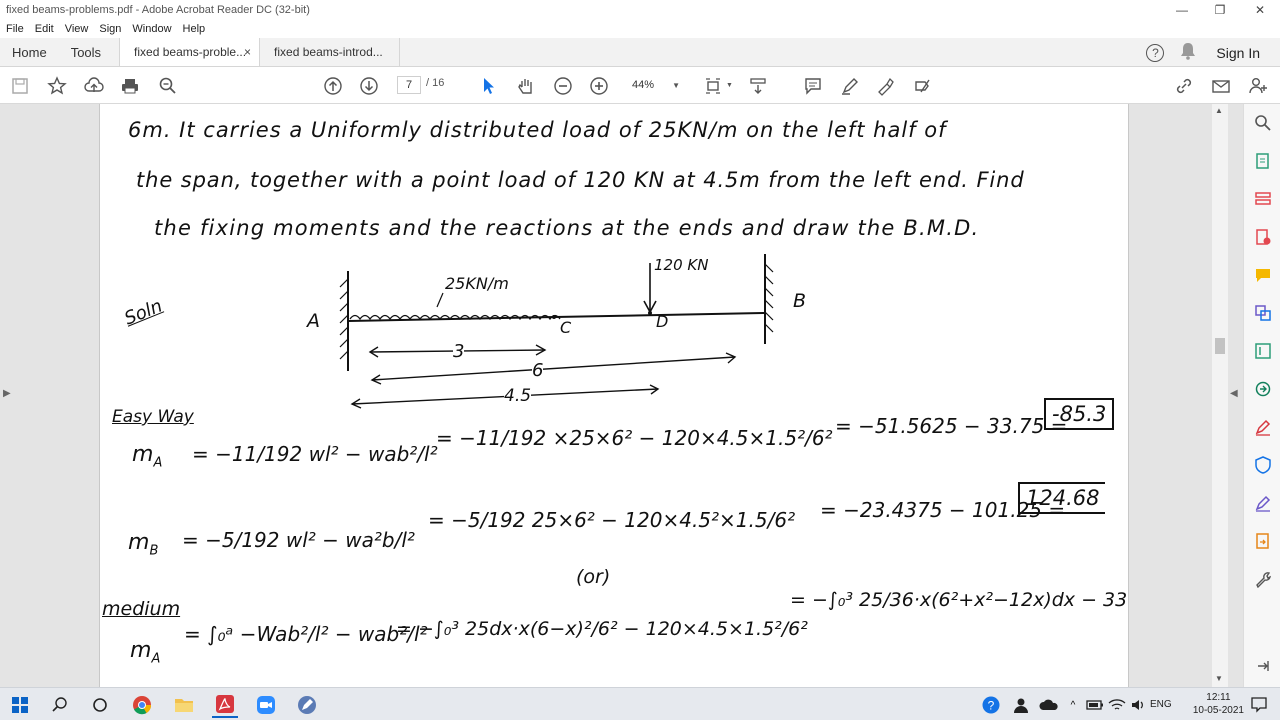 The image size is (1280, 720). Describe the element at coordinates (147, 456) in the screenshot. I see `ma-symbol: mA` at that location.